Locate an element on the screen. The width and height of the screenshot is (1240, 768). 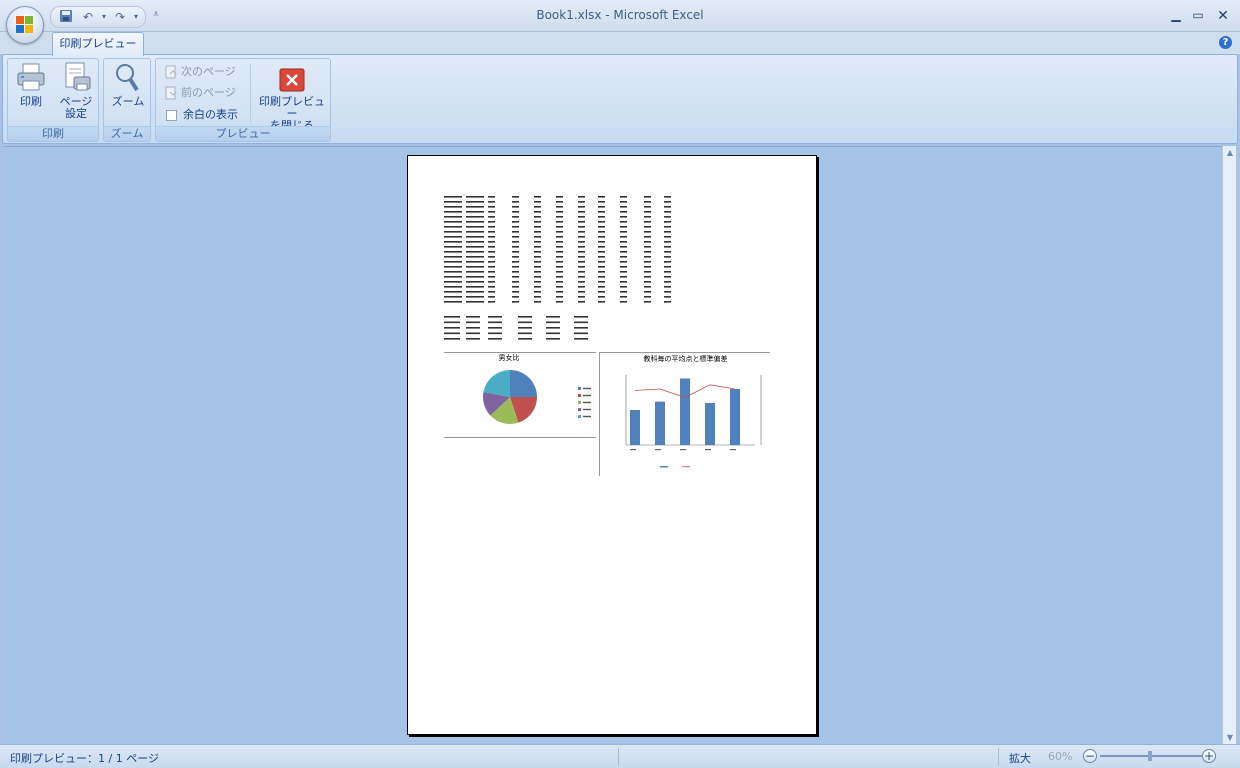
zoom-out-icon: − is located at coordinates (1090, 756).